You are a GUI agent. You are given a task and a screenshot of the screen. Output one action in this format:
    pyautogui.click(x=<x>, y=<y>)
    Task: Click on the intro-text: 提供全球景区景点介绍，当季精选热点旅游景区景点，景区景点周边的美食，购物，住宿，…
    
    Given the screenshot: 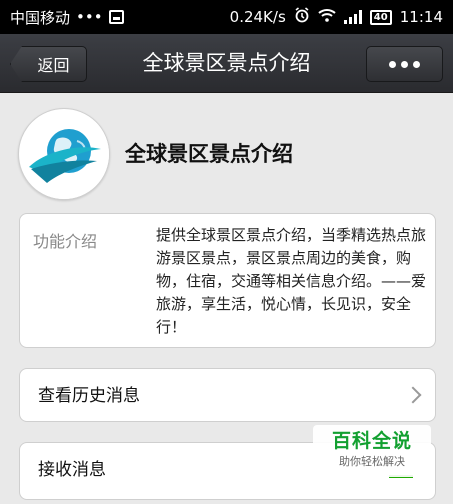 What is the action you would take?
    pyautogui.click(x=291, y=281)
    